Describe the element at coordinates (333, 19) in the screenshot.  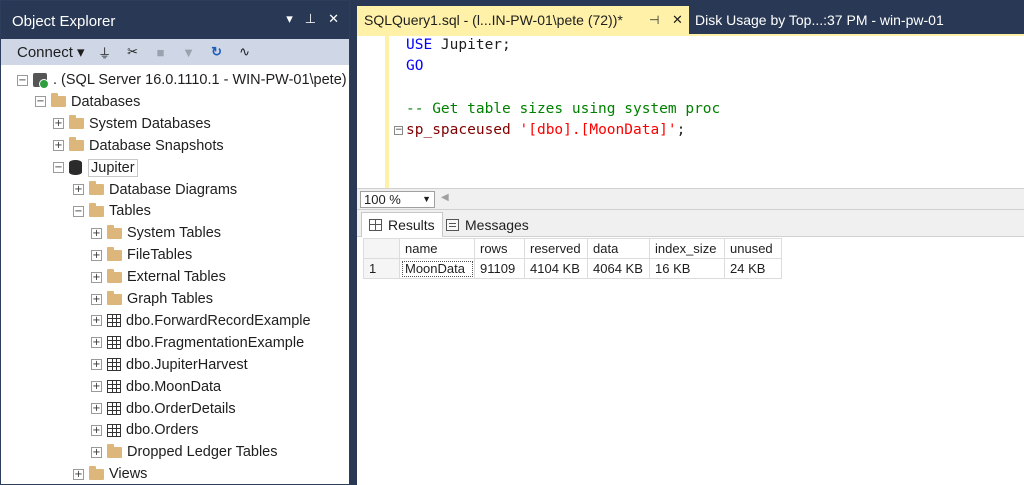
I see `close-icon: ✕` at that location.